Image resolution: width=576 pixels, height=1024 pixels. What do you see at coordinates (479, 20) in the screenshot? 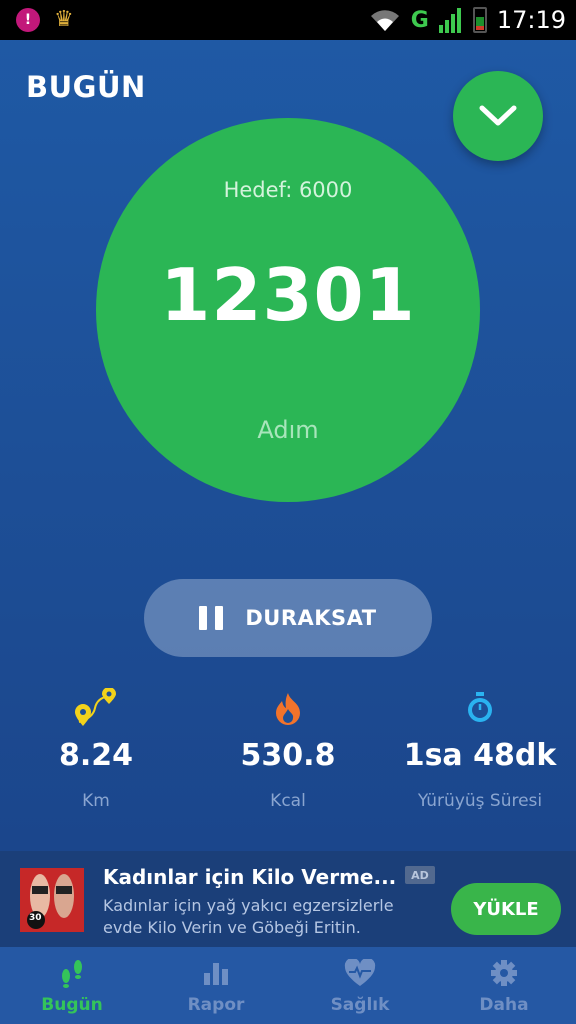
I see `battery-icon` at bounding box center [479, 20].